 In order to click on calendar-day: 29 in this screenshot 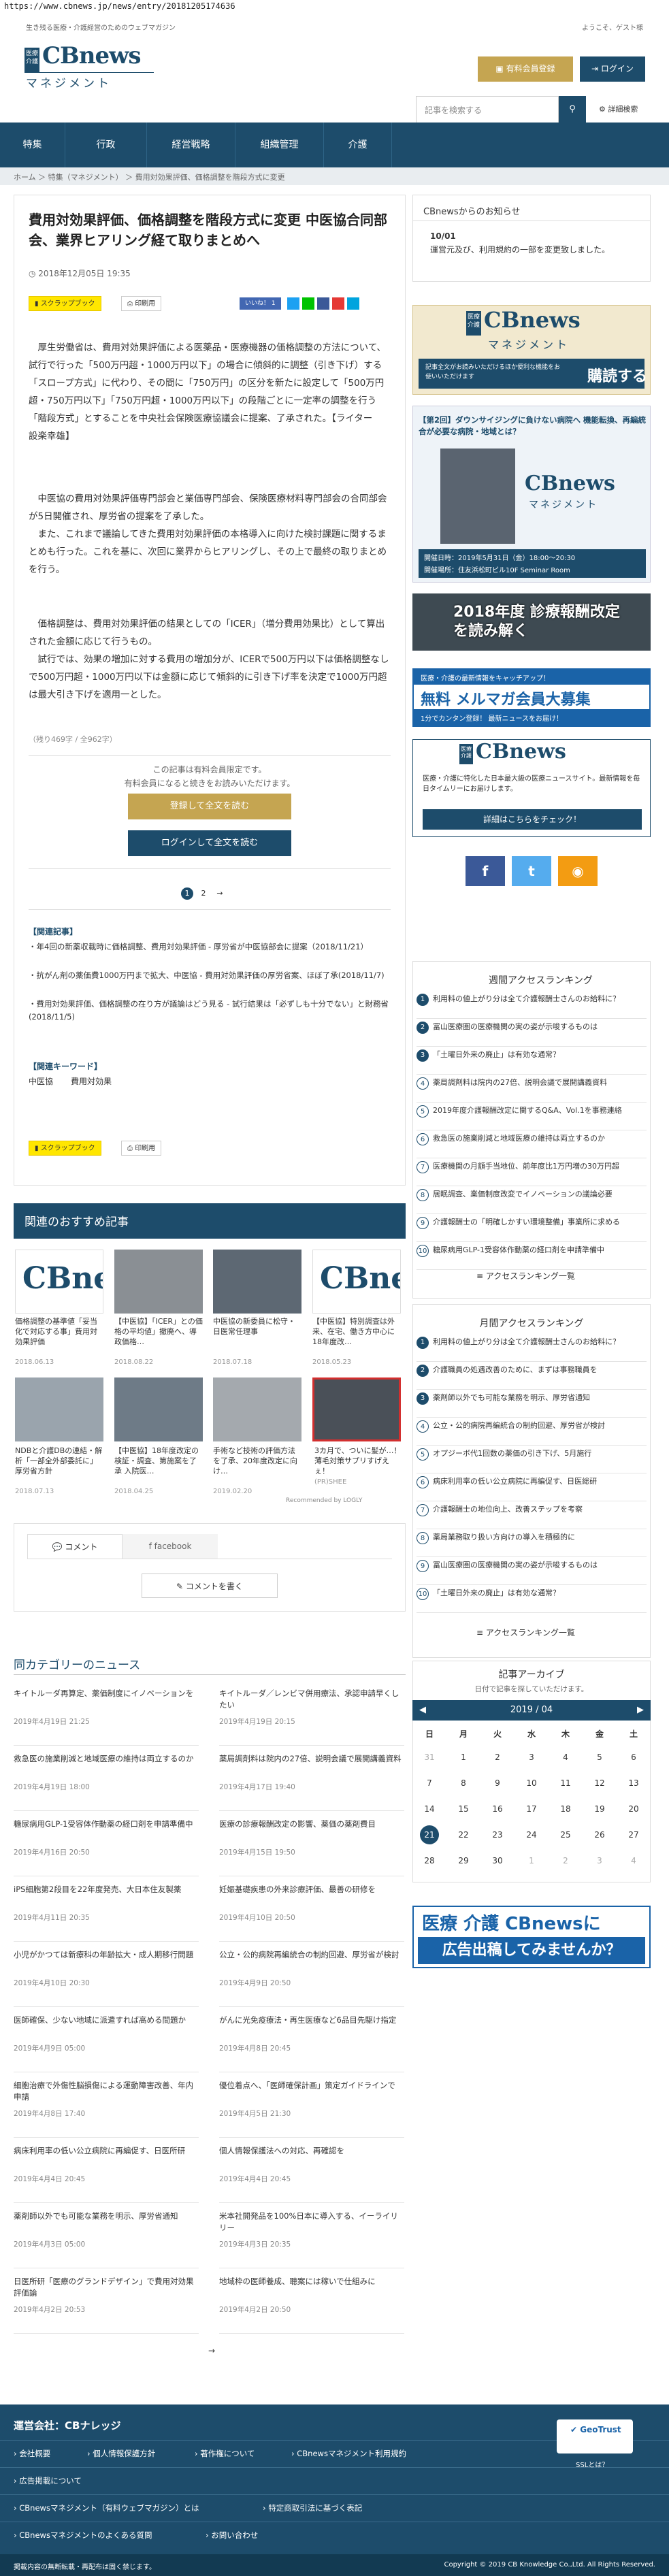, I will do `click(463, 1860)`.